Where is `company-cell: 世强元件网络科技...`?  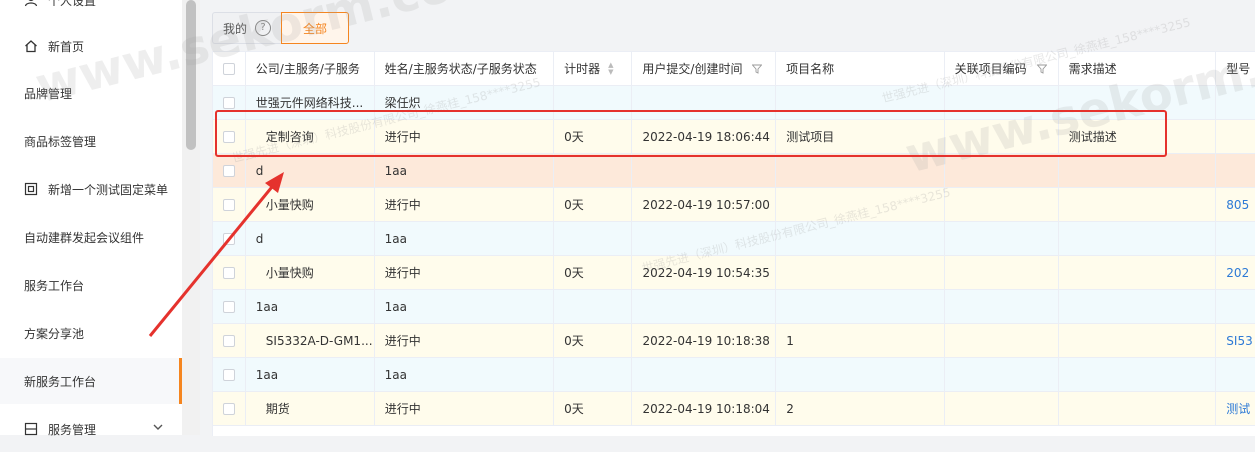 company-cell: 世强元件网络科技... is located at coordinates (309, 103).